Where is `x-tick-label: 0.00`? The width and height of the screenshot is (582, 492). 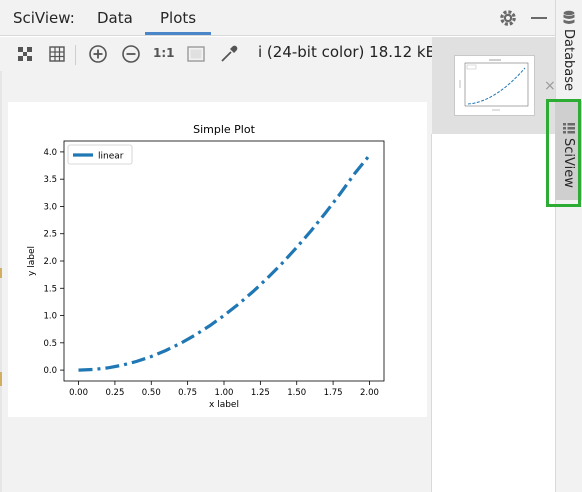
x-tick-label: 0.00 is located at coordinates (78, 393).